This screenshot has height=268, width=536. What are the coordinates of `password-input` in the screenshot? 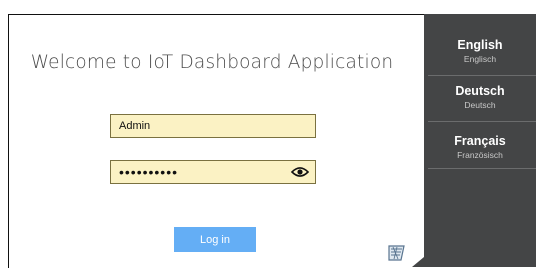 It's located at (213, 172).